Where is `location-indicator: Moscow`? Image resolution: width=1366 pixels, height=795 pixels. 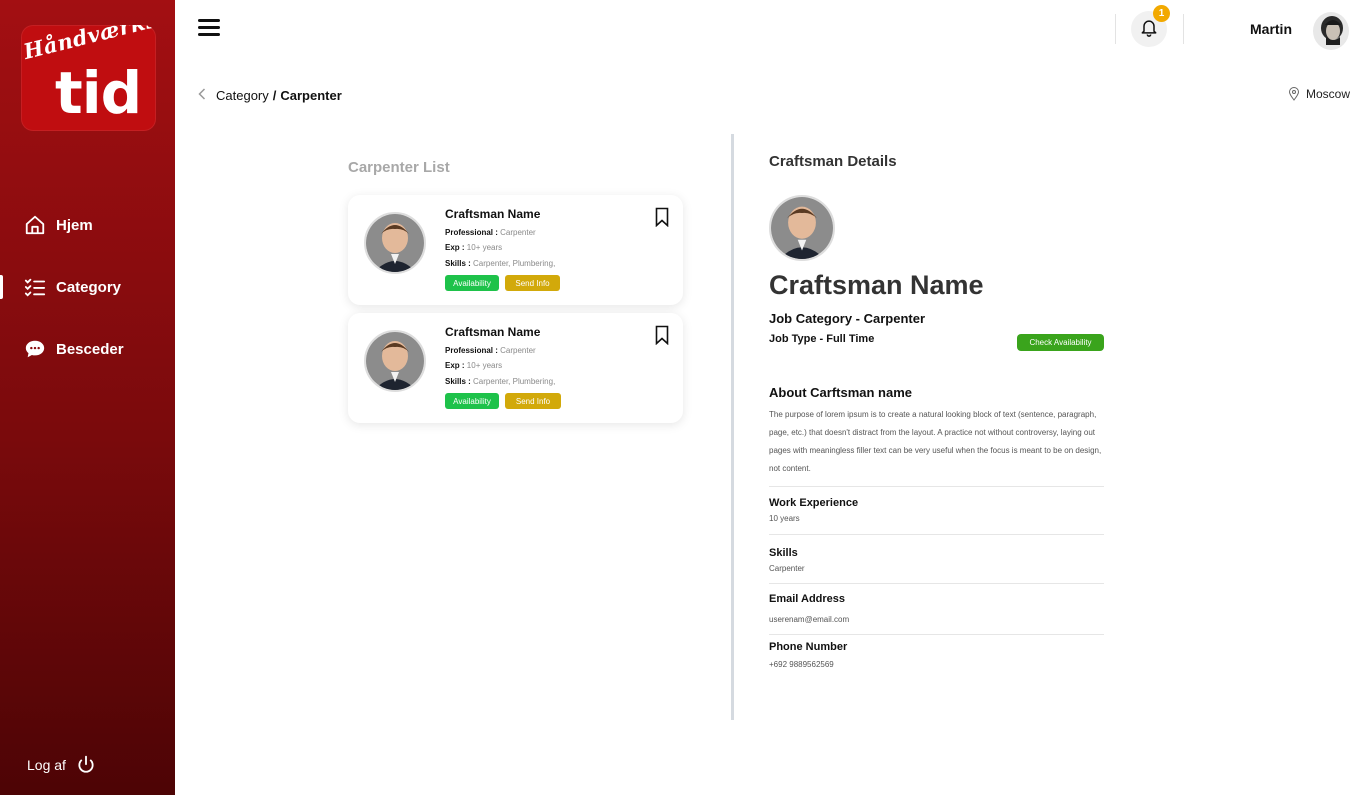
location-indicator: Moscow is located at coordinates (1319, 94).